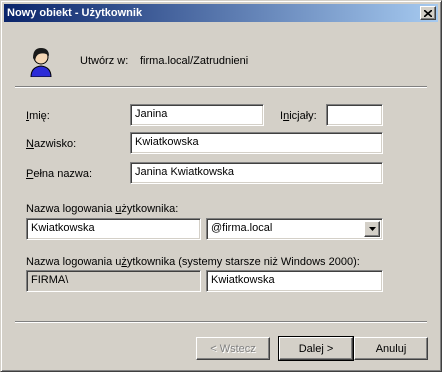 The width and height of the screenshot is (442, 372). I want to click on back-button-label: < Wstecz, so click(233, 348).